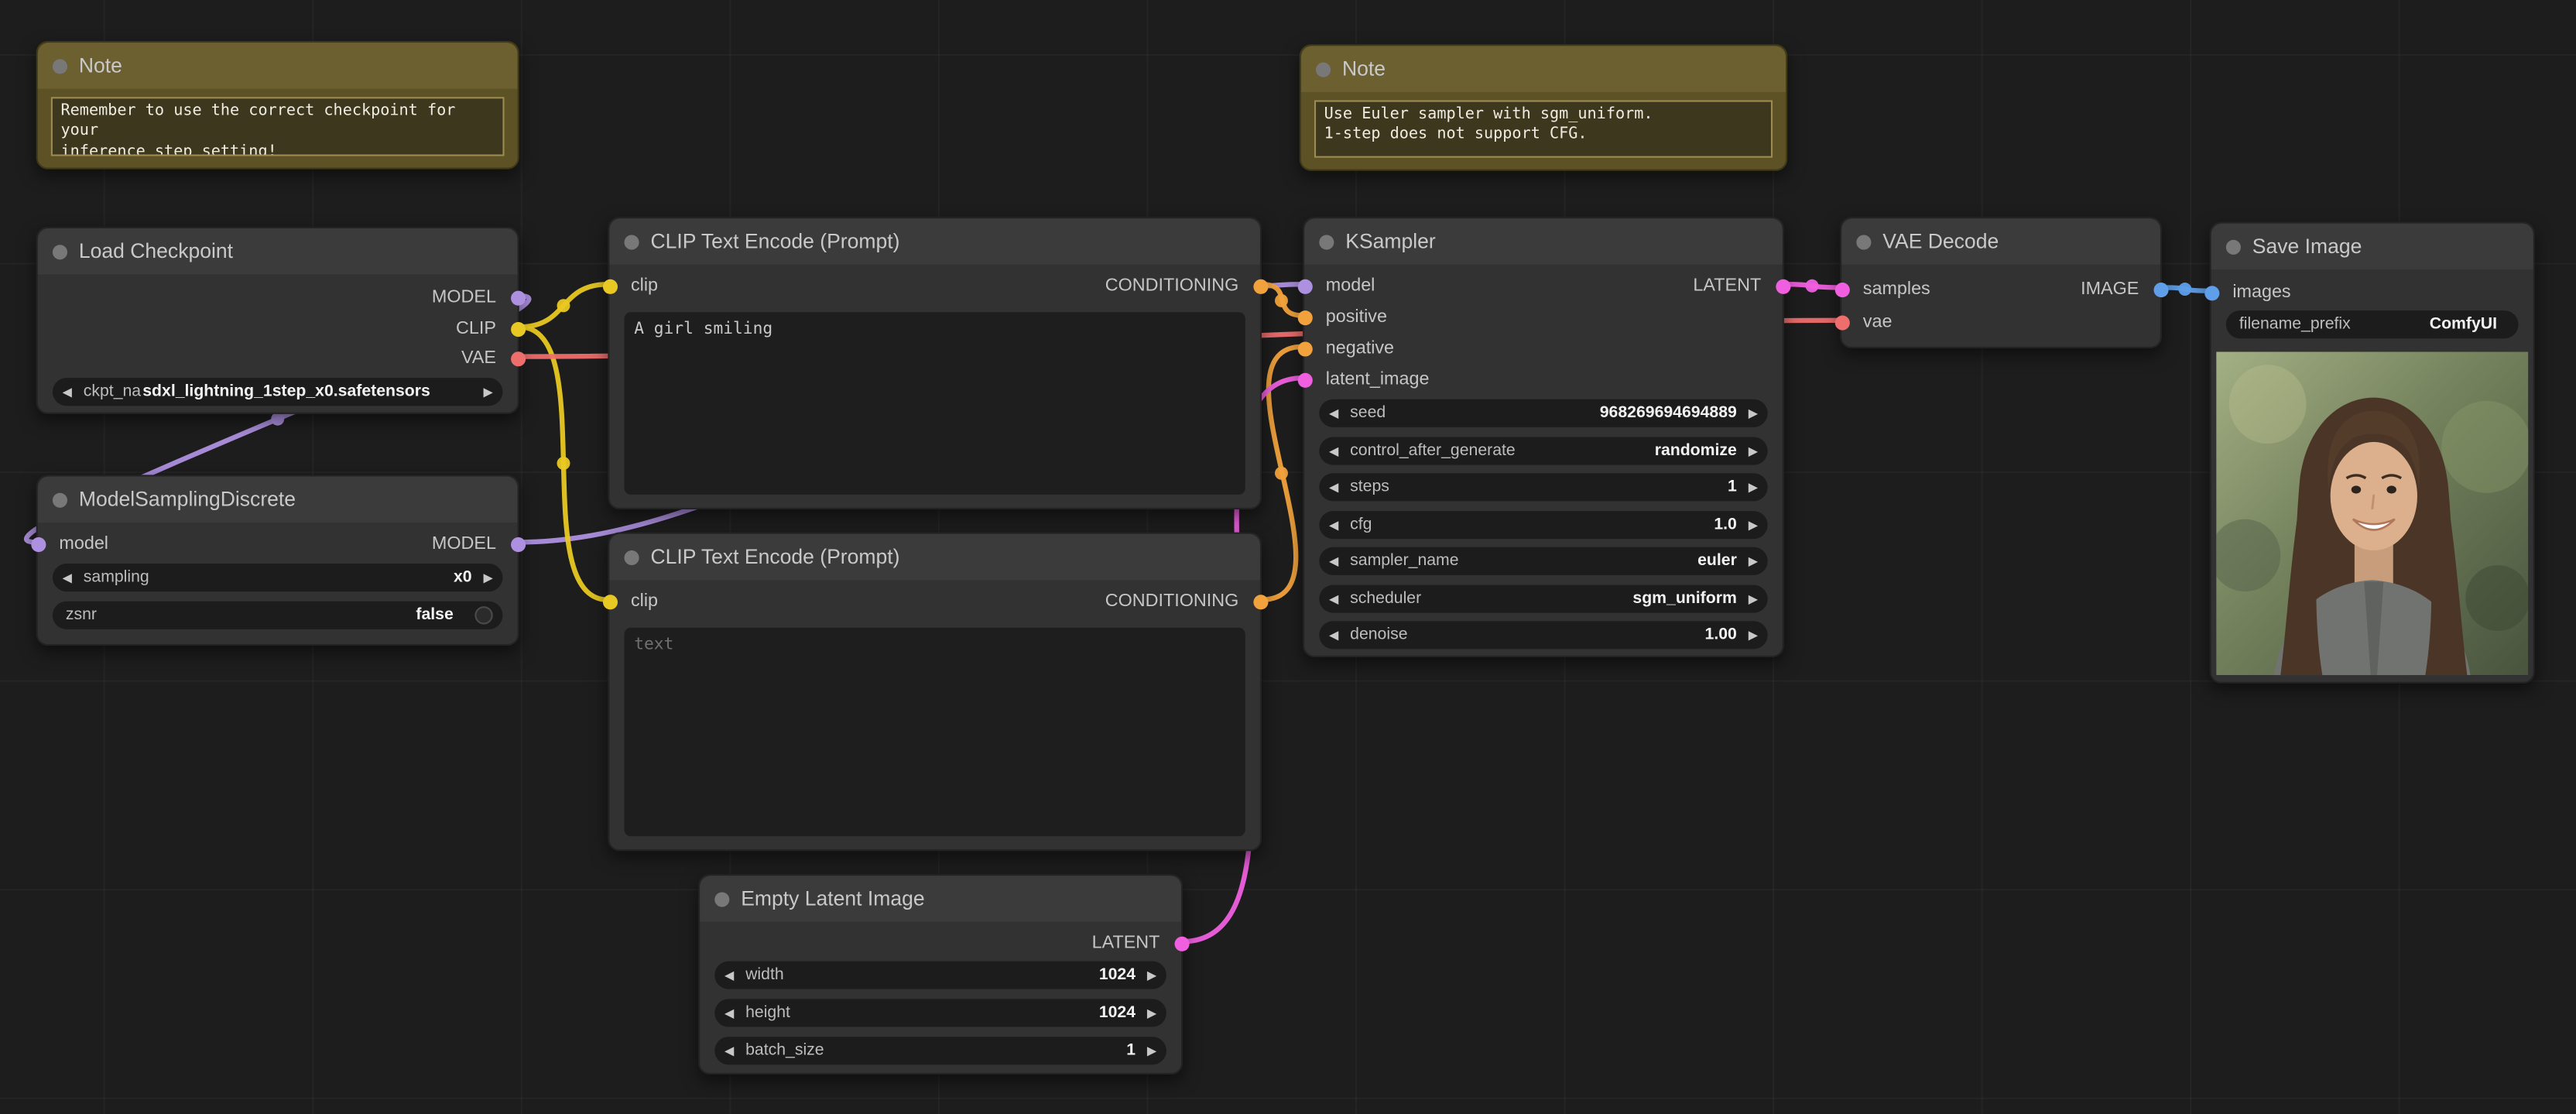  Describe the element at coordinates (935, 403) in the screenshot. I see `prompt-textarea: A girl smiling` at that location.